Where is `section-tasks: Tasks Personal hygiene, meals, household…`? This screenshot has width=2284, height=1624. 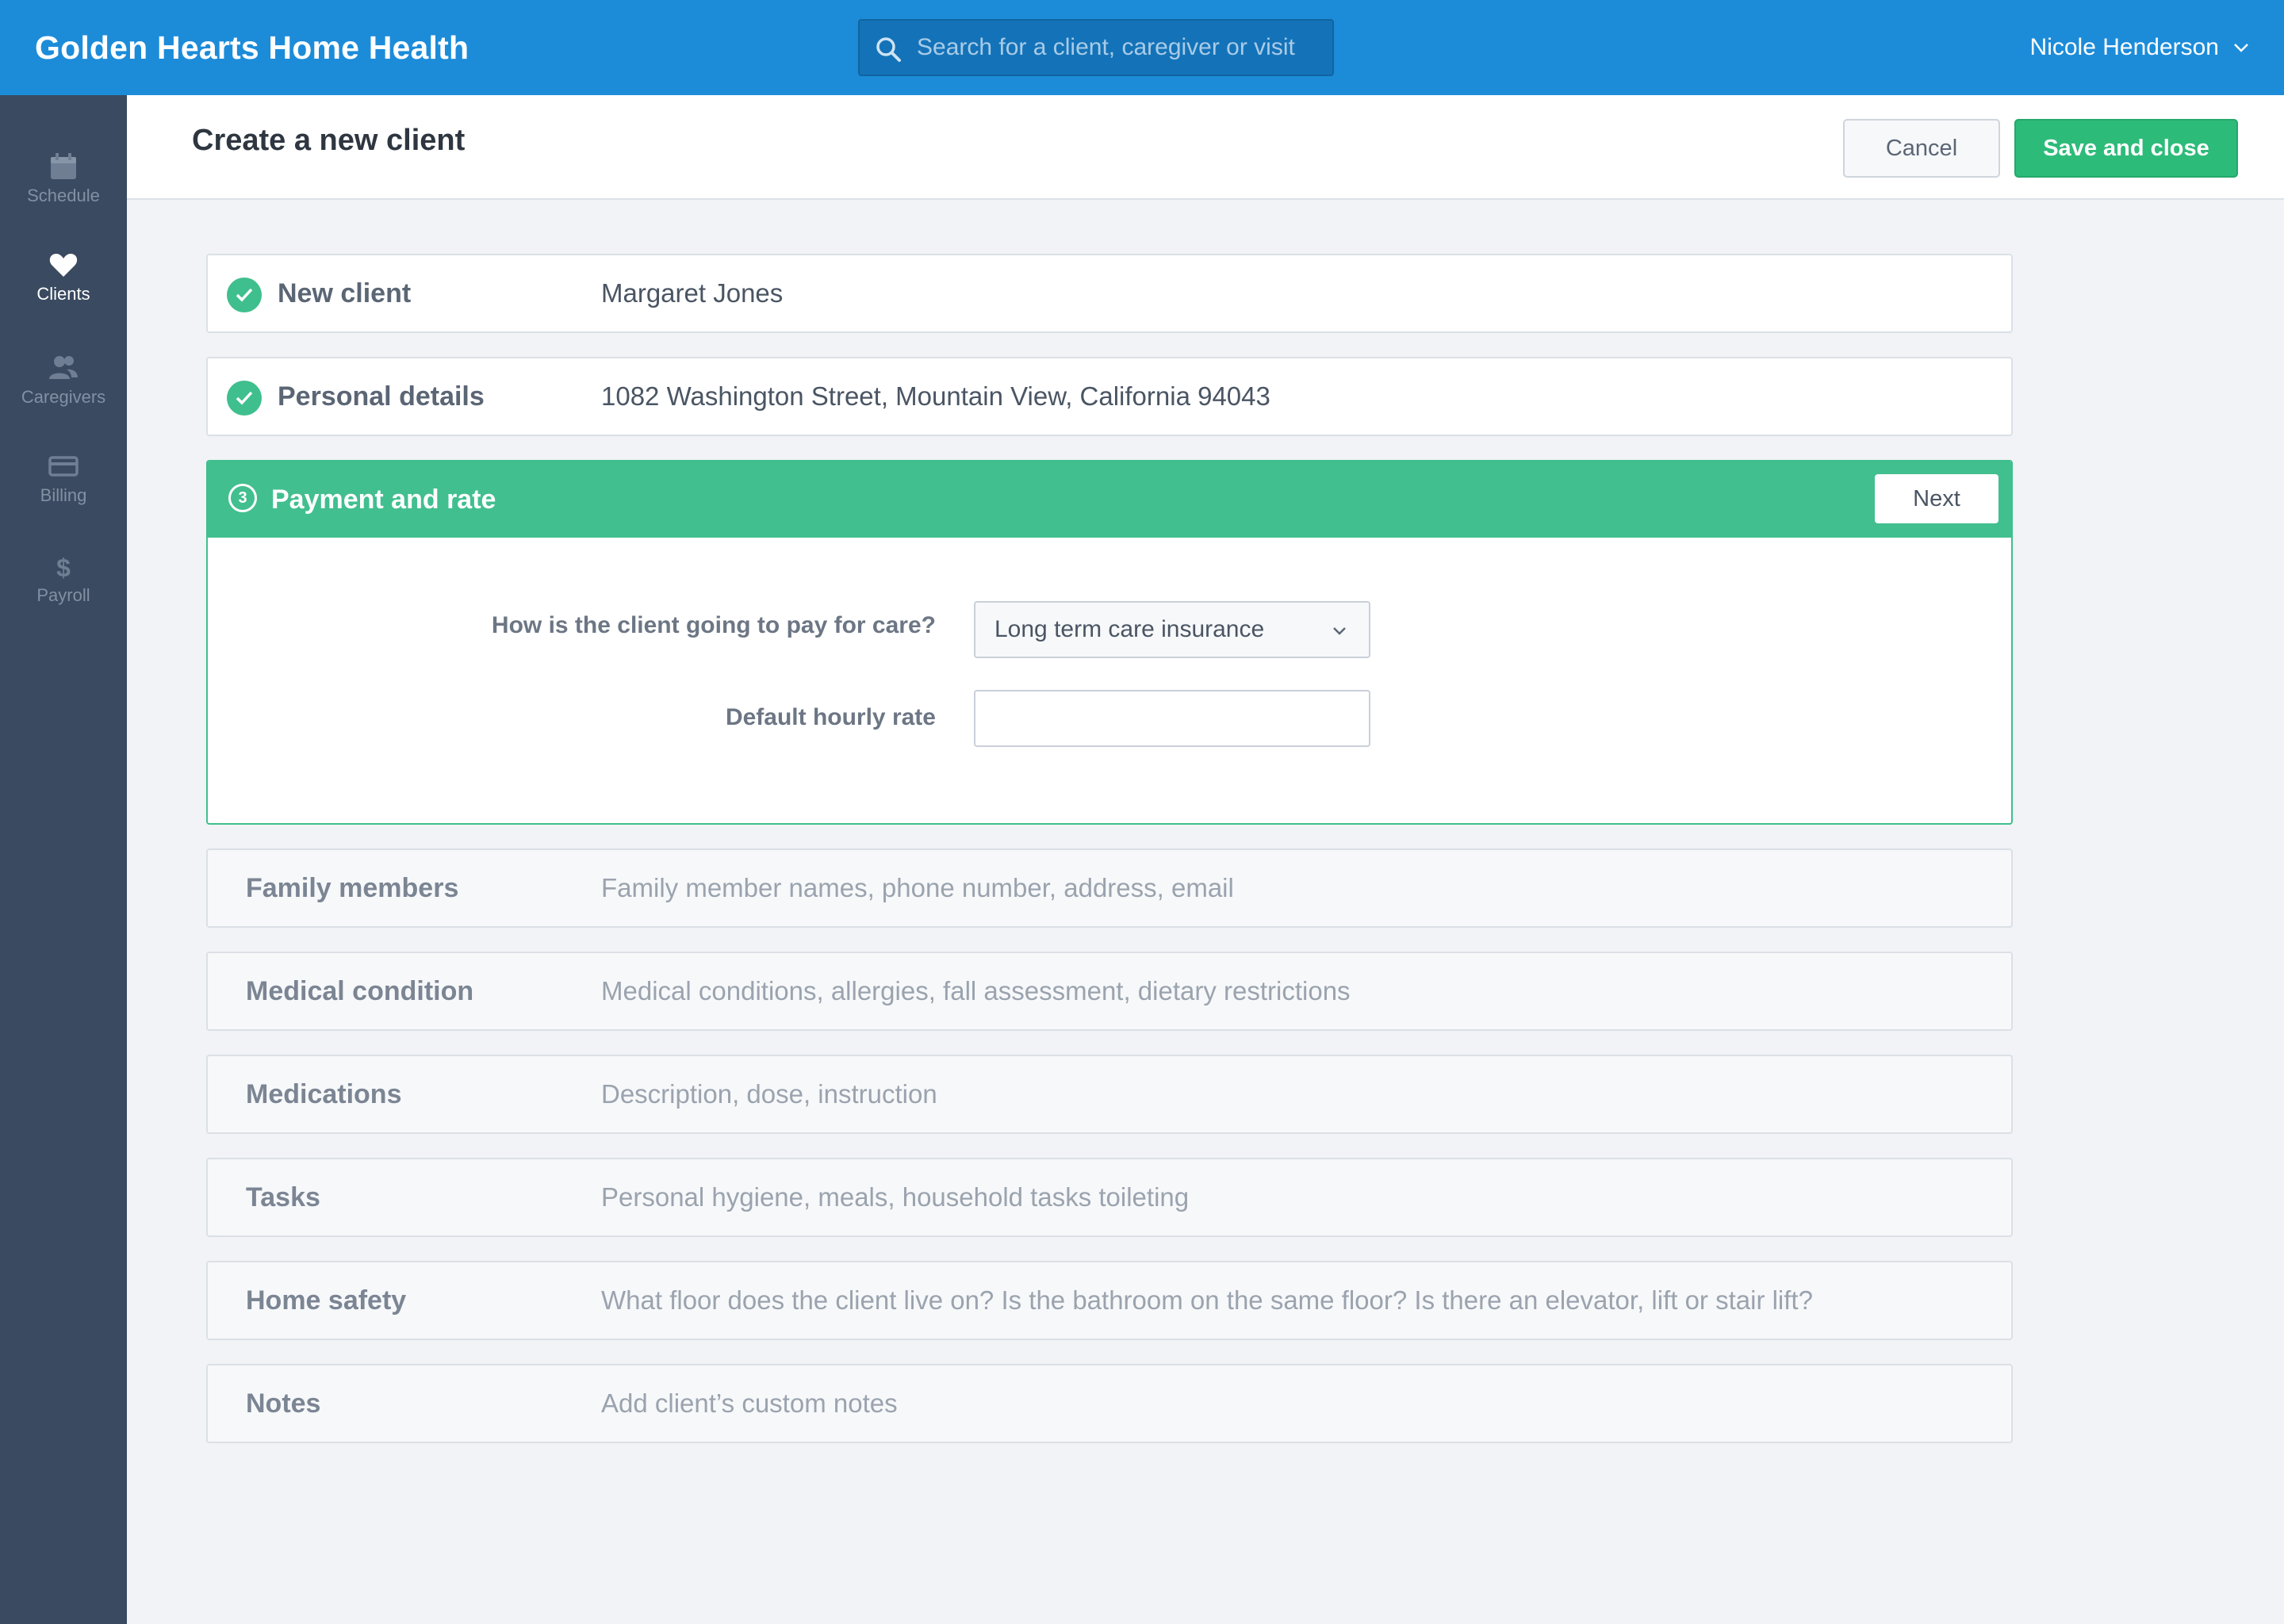
section-tasks: Tasks Personal hygiene, meals, household… is located at coordinates (1109, 1197).